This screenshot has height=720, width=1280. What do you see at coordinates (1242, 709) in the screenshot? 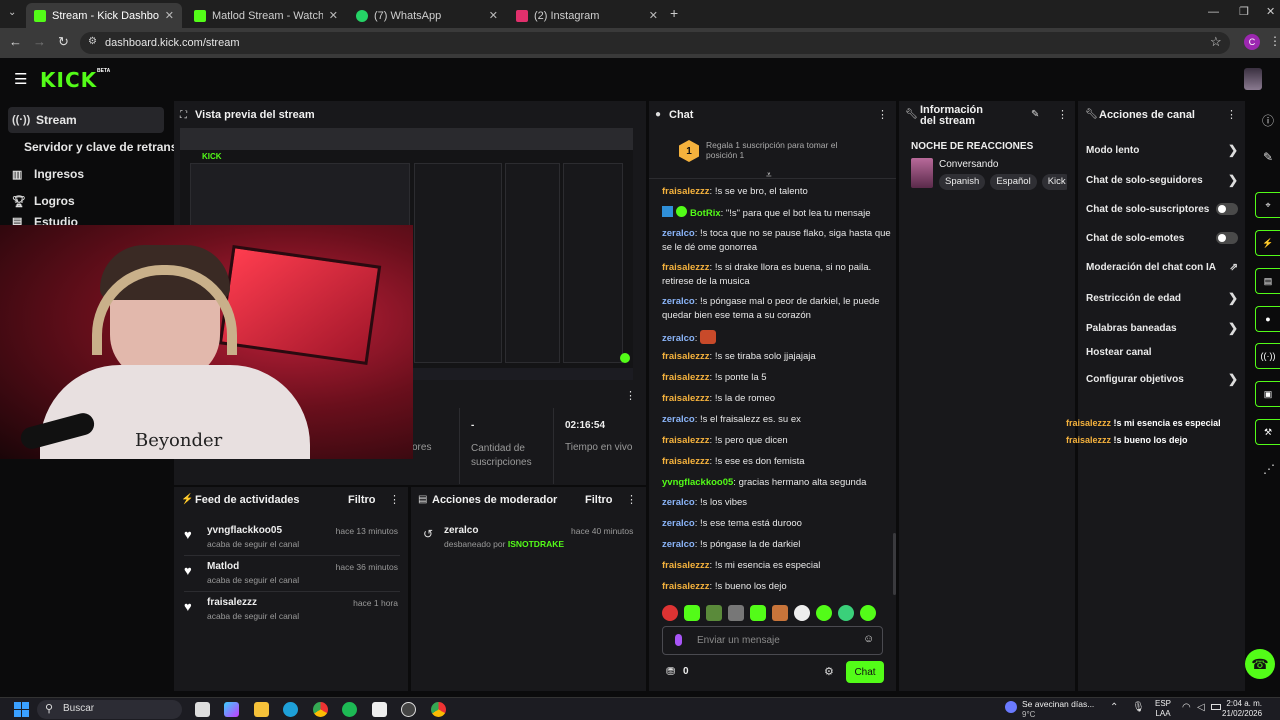
I see `clock: 2:04 a. m. 21/02/2026` at bounding box center [1242, 709].